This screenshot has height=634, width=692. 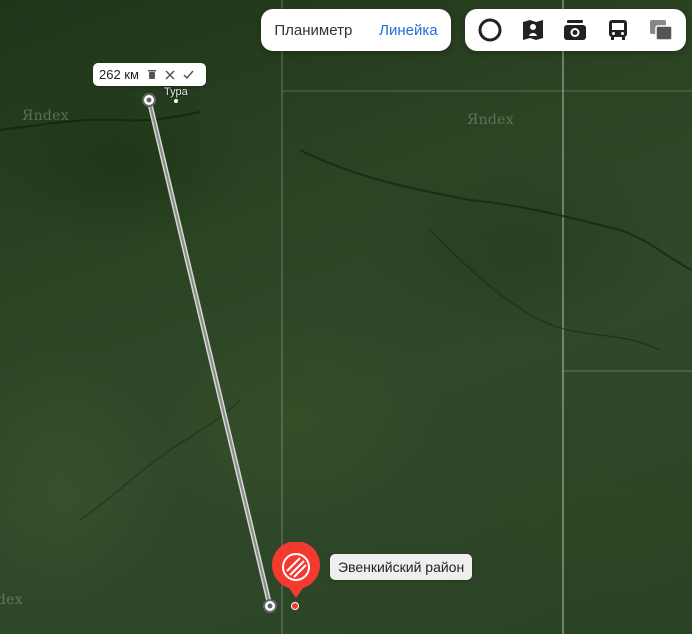 What do you see at coordinates (176, 92) in the screenshot?
I see `city-label: Тура` at bounding box center [176, 92].